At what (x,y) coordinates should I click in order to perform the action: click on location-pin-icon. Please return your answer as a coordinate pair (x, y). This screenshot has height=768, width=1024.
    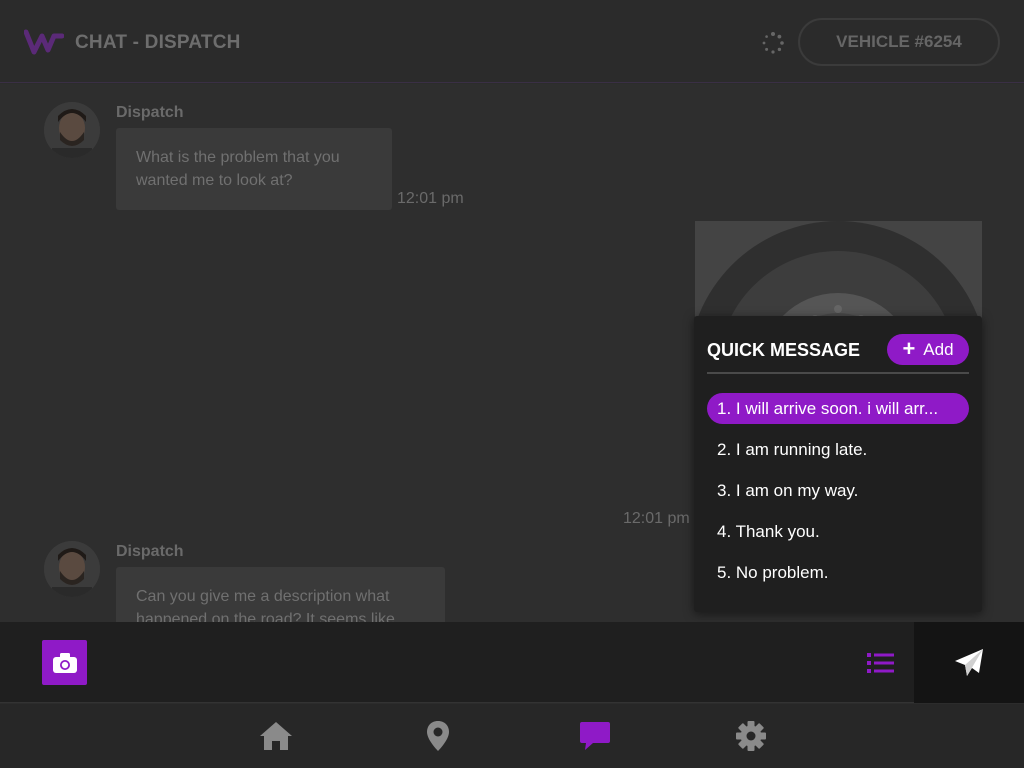
    Looking at the image, I should click on (438, 736).